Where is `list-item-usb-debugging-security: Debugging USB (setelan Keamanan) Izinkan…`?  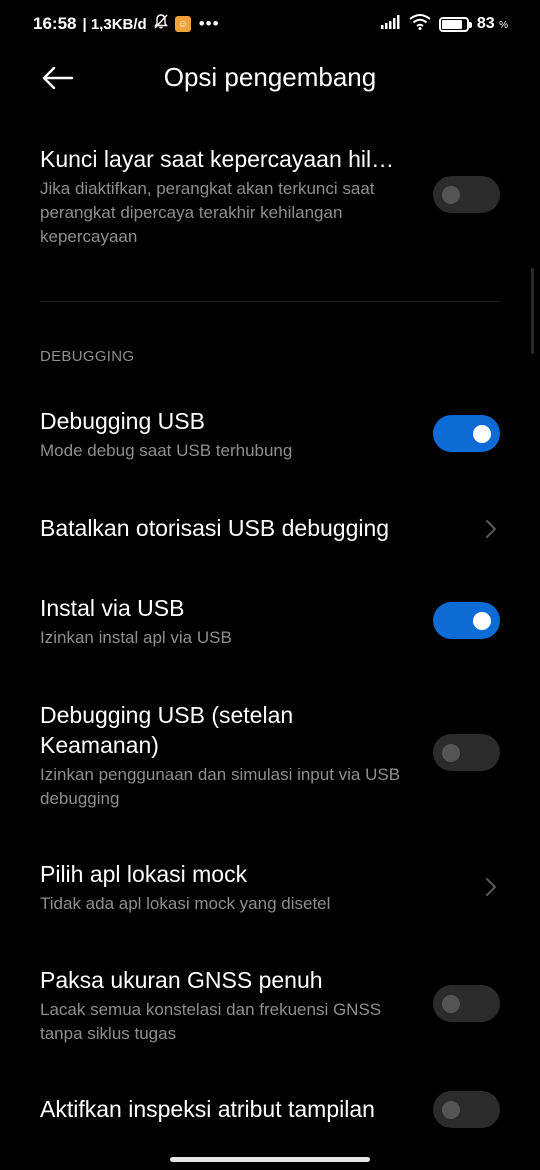 list-item-usb-debugging-security: Debugging USB (setelan Keamanan) Izinkan… is located at coordinates (270, 756).